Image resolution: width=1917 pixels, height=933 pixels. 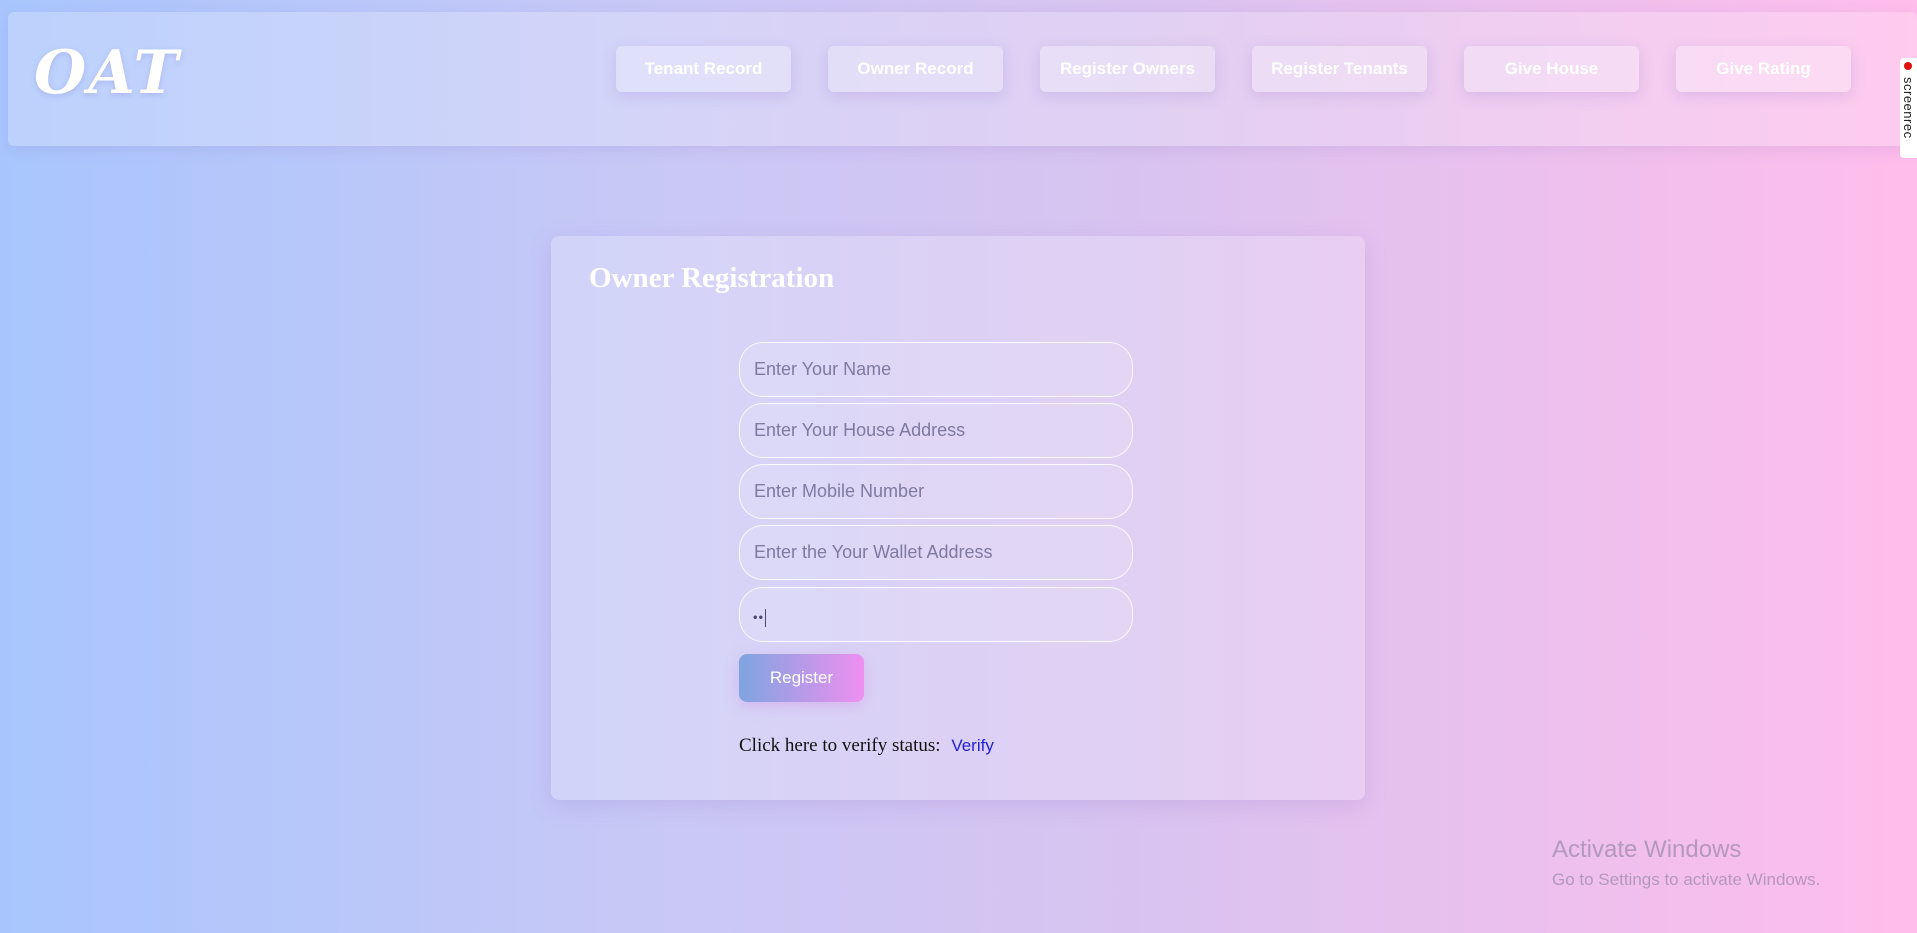 I want to click on nav-register-owners-button: Register Owners, so click(x=1127, y=69).